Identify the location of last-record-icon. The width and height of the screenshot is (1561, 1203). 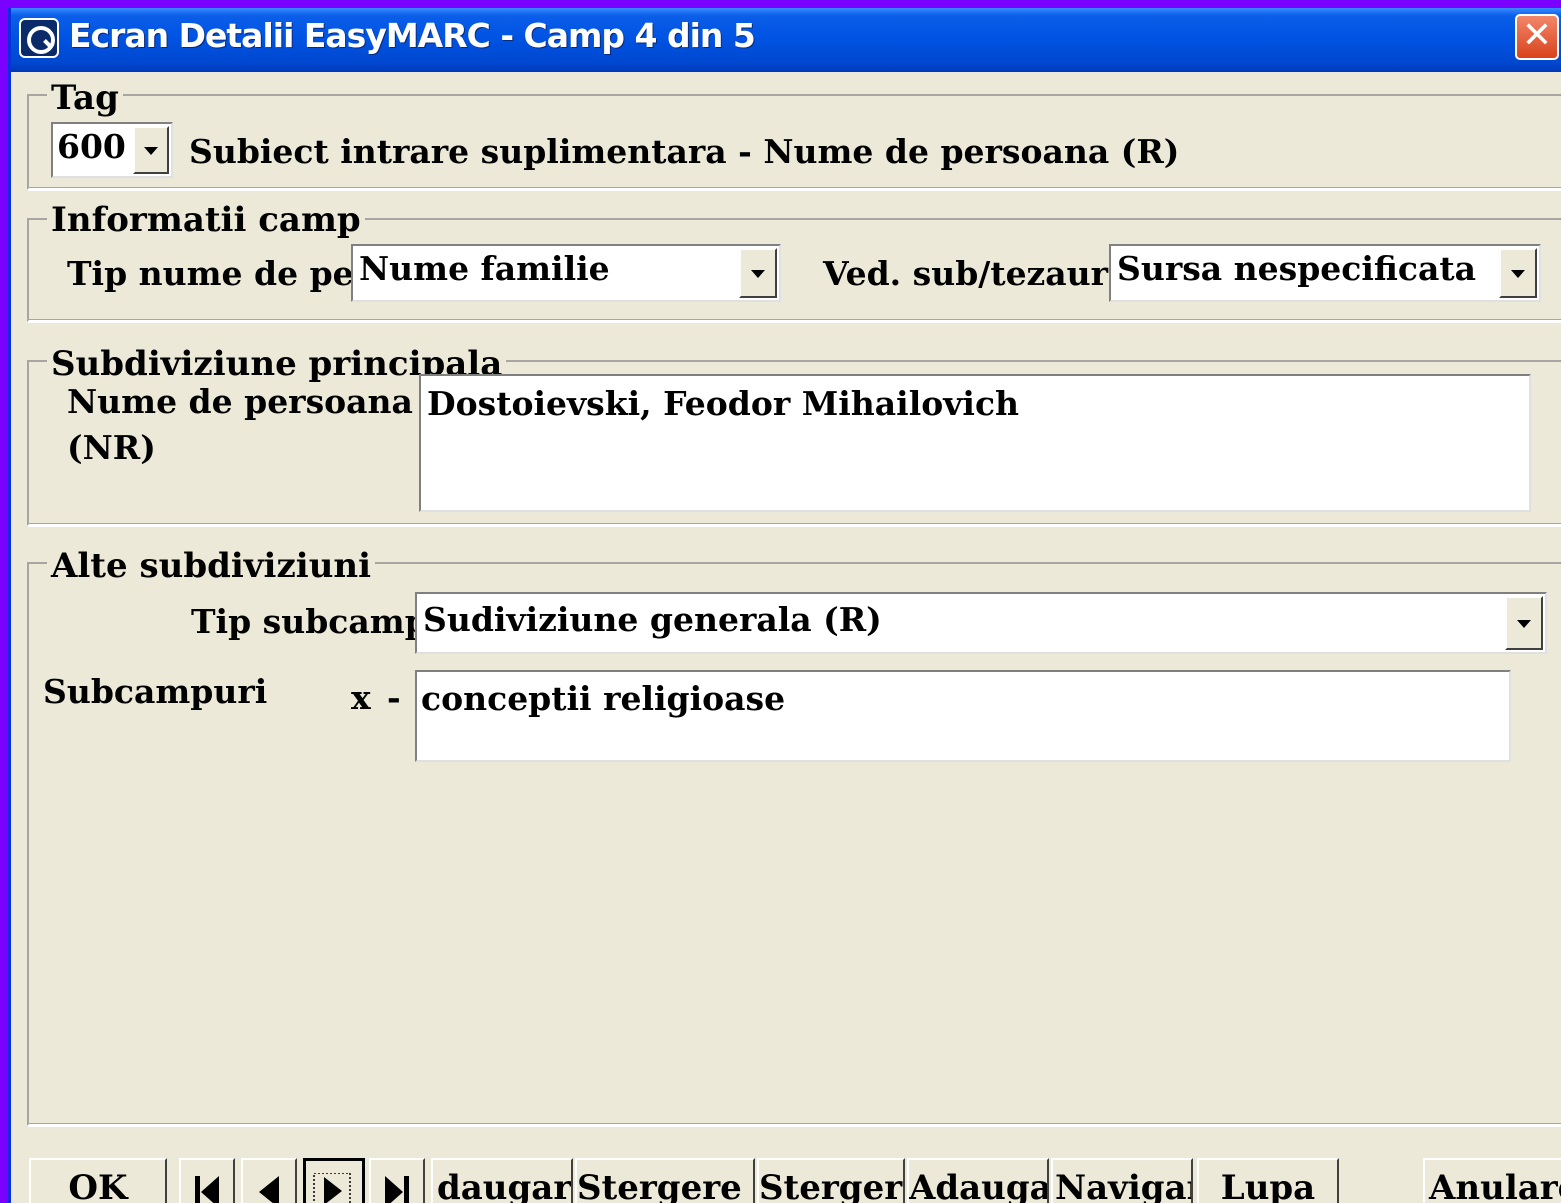
(397, 1189).